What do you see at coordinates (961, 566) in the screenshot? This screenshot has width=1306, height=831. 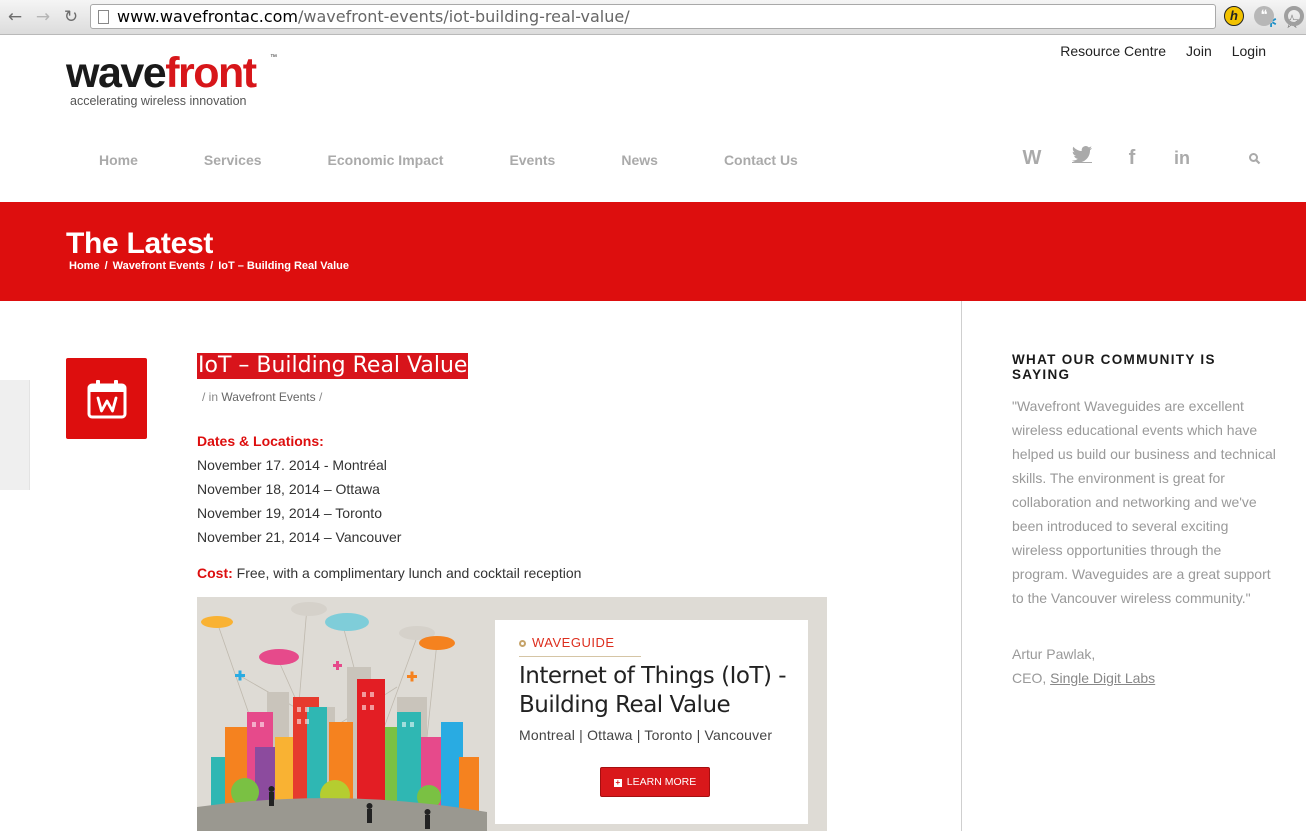 I see `sidebar-divider` at bounding box center [961, 566].